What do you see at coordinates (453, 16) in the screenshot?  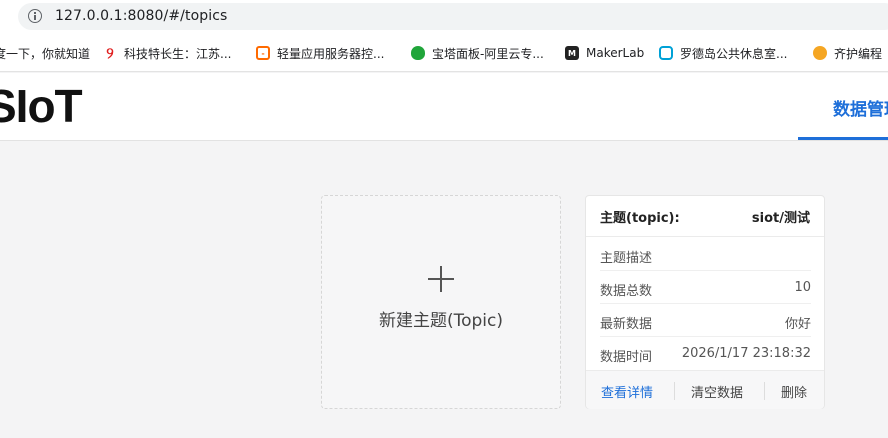 I see `url-field: 127.0.0.1:8080/#/topics` at bounding box center [453, 16].